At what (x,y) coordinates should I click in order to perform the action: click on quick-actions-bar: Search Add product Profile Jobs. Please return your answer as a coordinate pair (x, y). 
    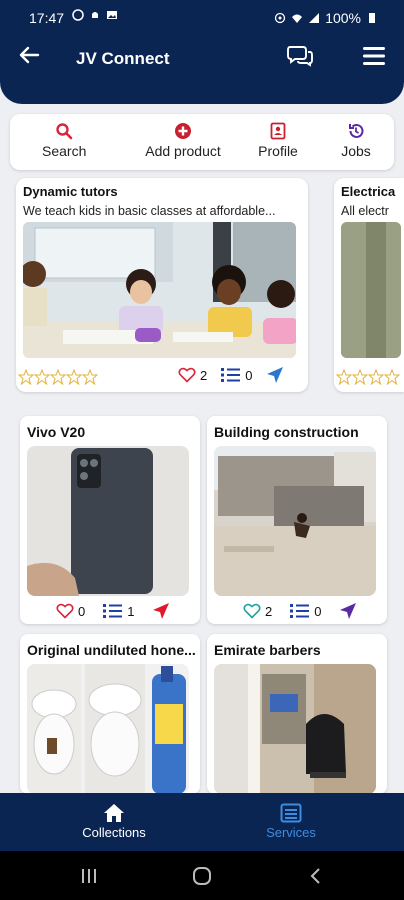
    Looking at the image, I should click on (202, 142).